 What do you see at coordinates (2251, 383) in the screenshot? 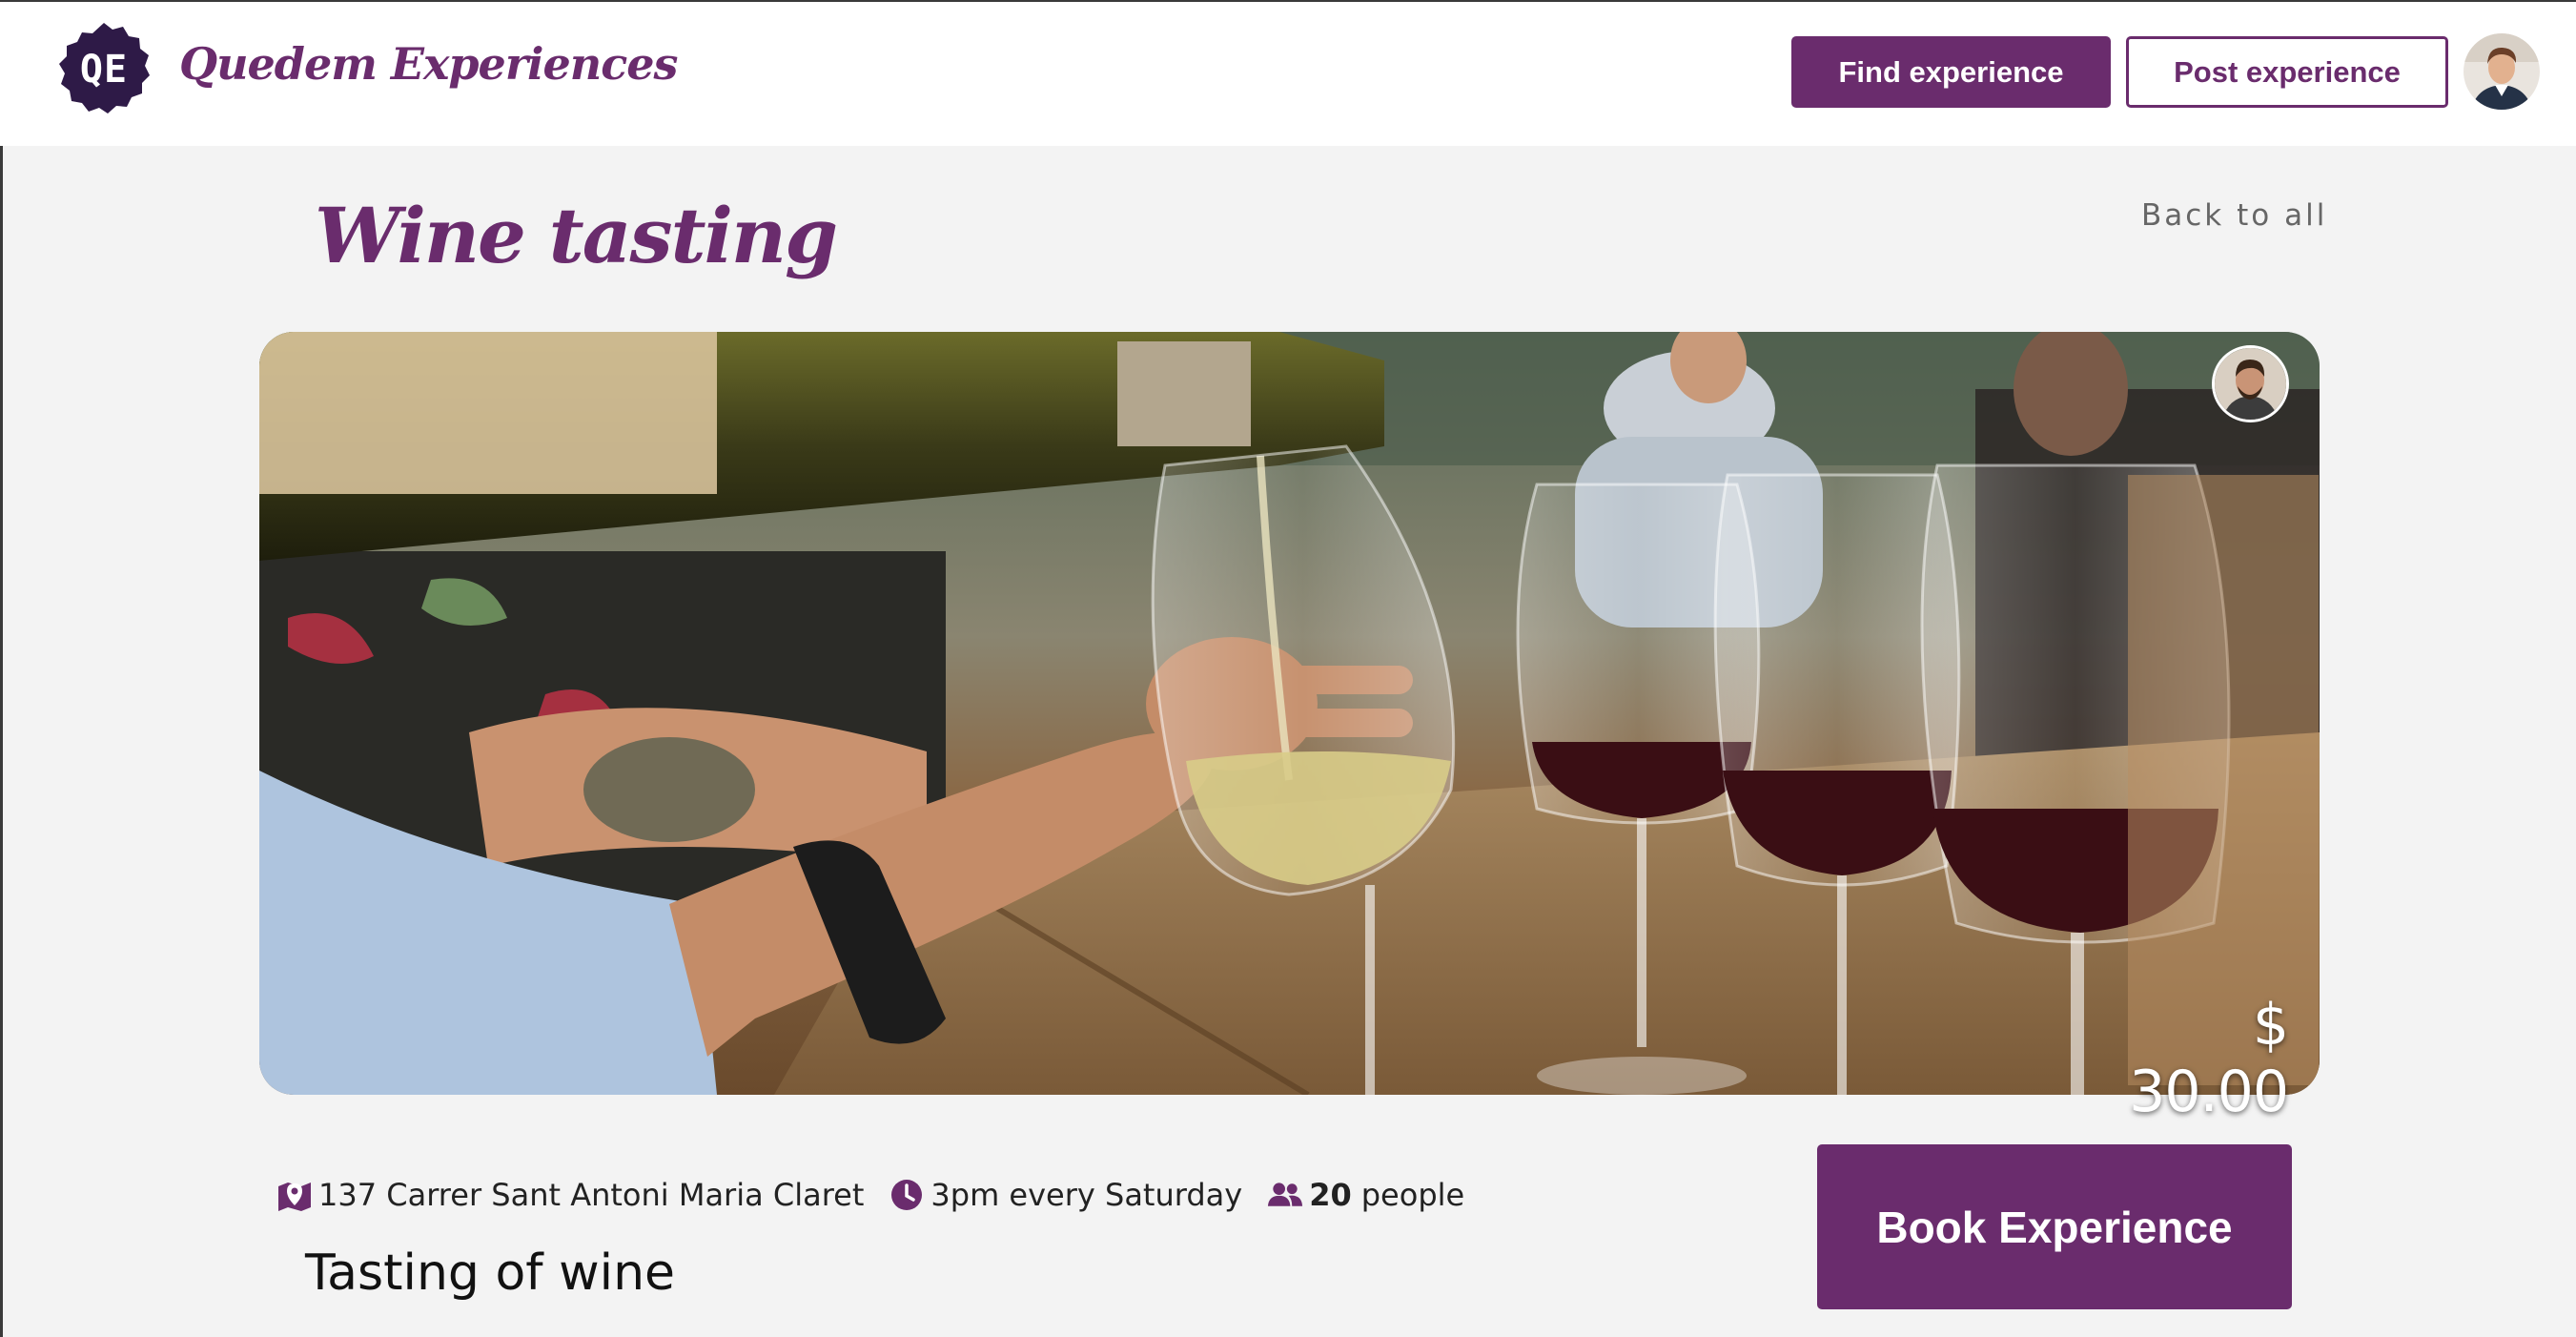
I see `host-avatar-icon` at bounding box center [2251, 383].